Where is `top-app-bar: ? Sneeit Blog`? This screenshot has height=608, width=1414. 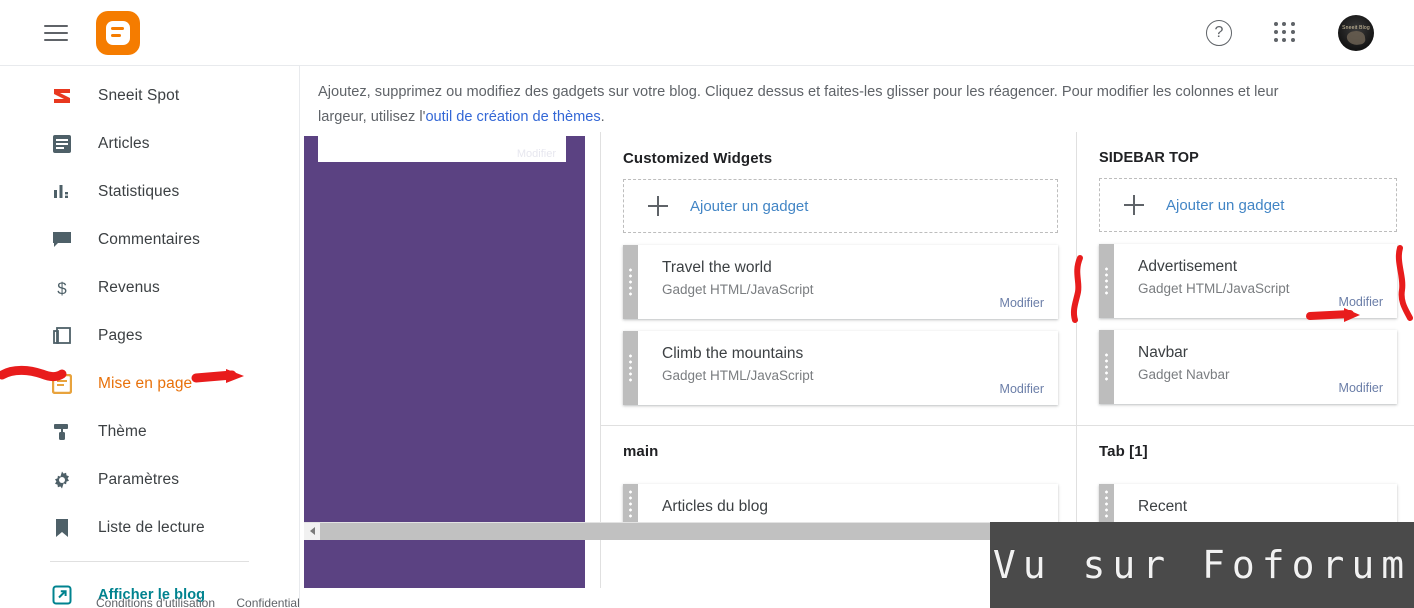
top-app-bar: ? Sneeit Blog is located at coordinates (707, 33).